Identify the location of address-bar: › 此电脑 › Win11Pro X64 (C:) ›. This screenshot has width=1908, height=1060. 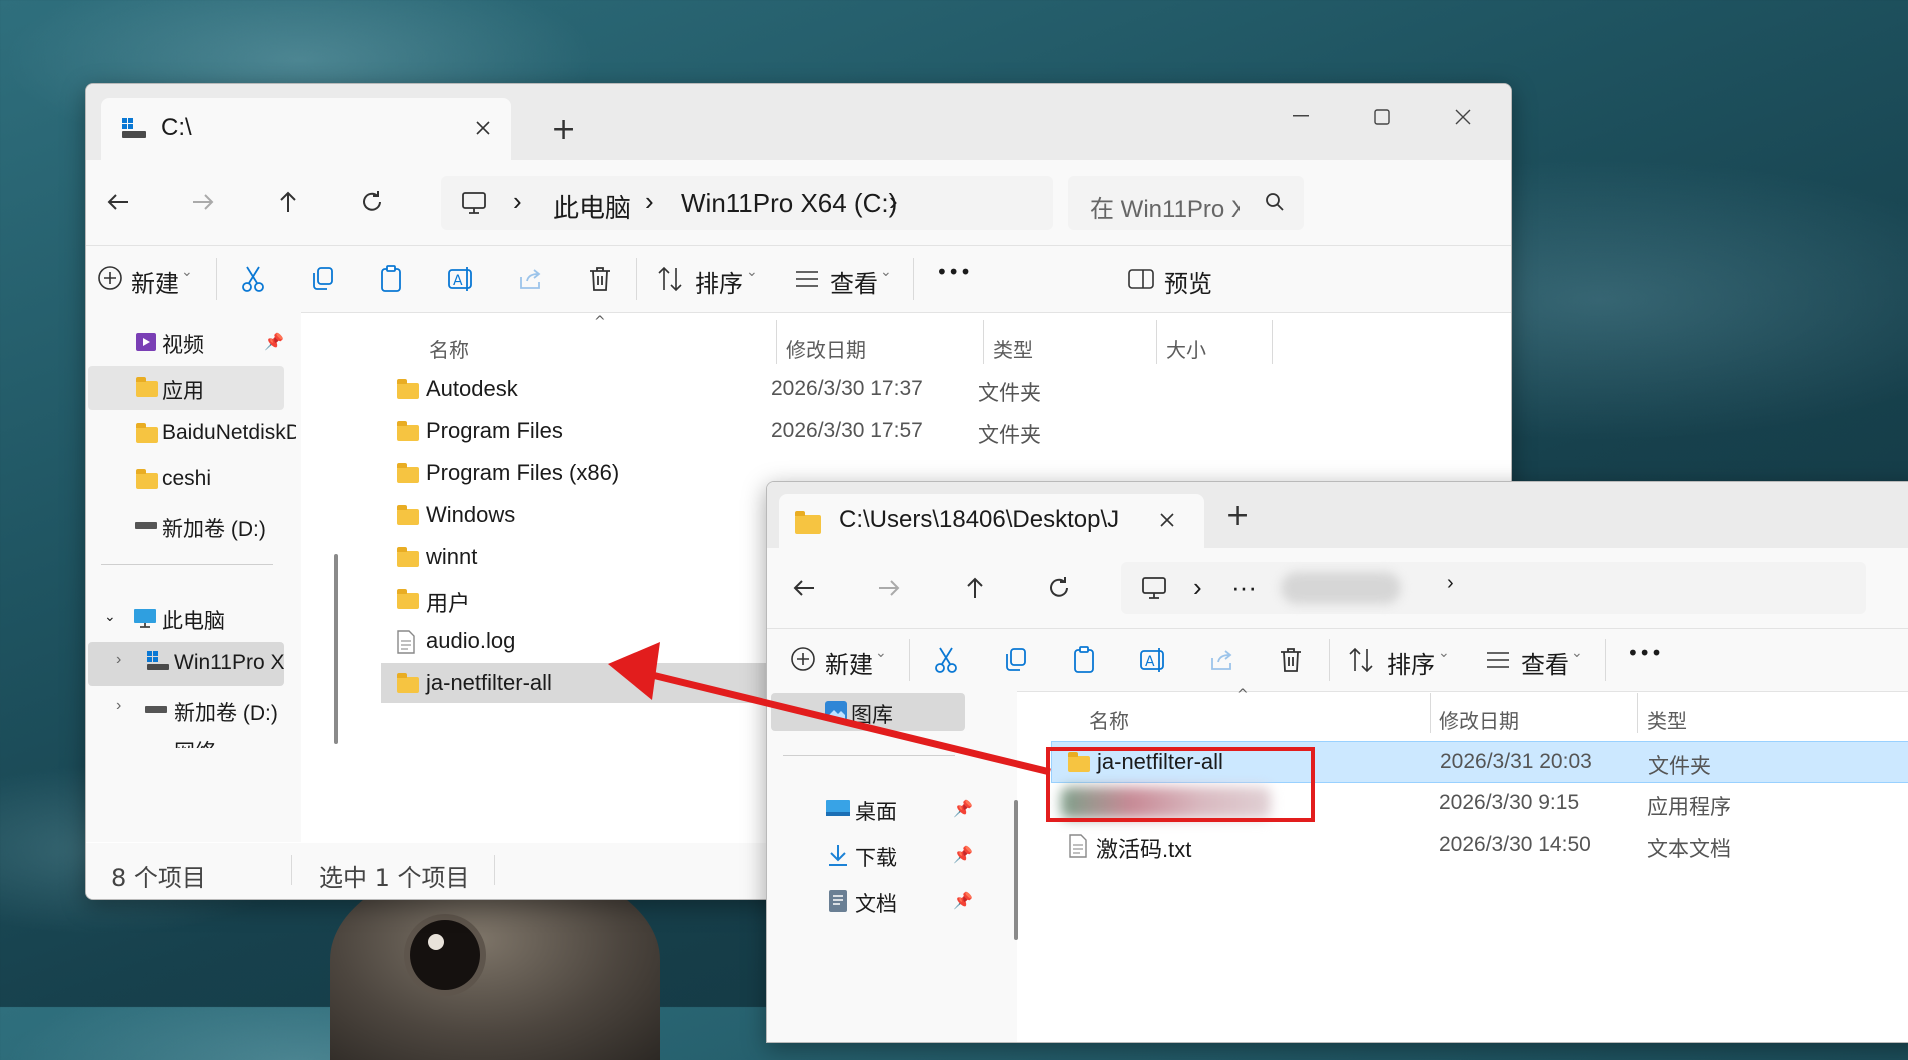
(747, 203).